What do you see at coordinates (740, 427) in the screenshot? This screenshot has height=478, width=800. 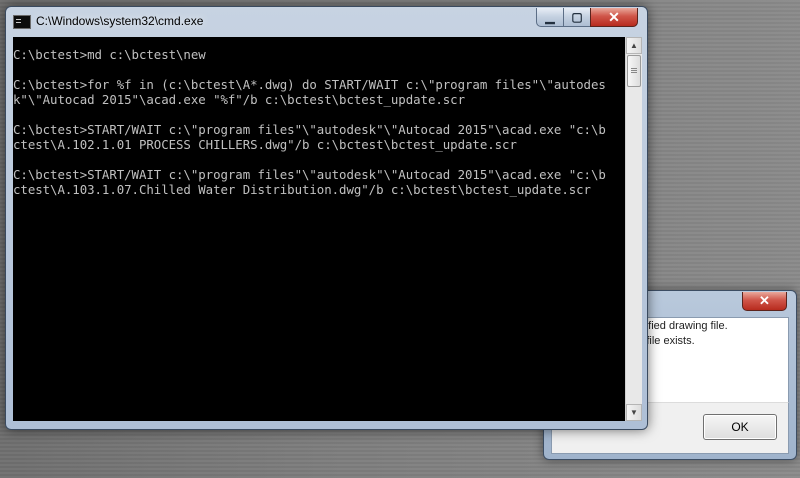 I see `ok-button: OK` at bounding box center [740, 427].